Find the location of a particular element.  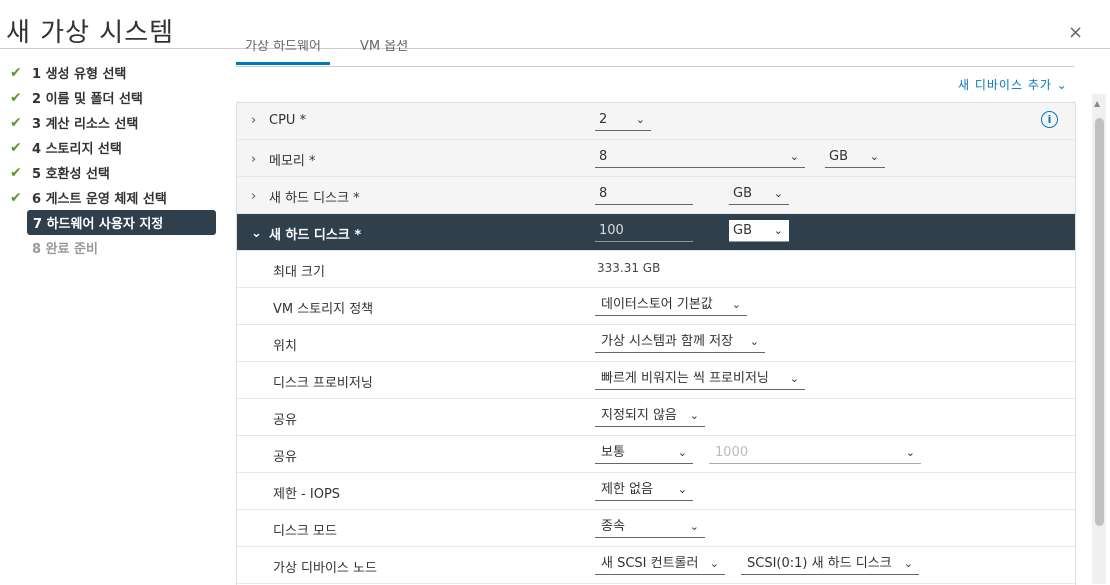

step-7-active: 7 하드웨어 사용자 지정 is located at coordinates (121, 222).